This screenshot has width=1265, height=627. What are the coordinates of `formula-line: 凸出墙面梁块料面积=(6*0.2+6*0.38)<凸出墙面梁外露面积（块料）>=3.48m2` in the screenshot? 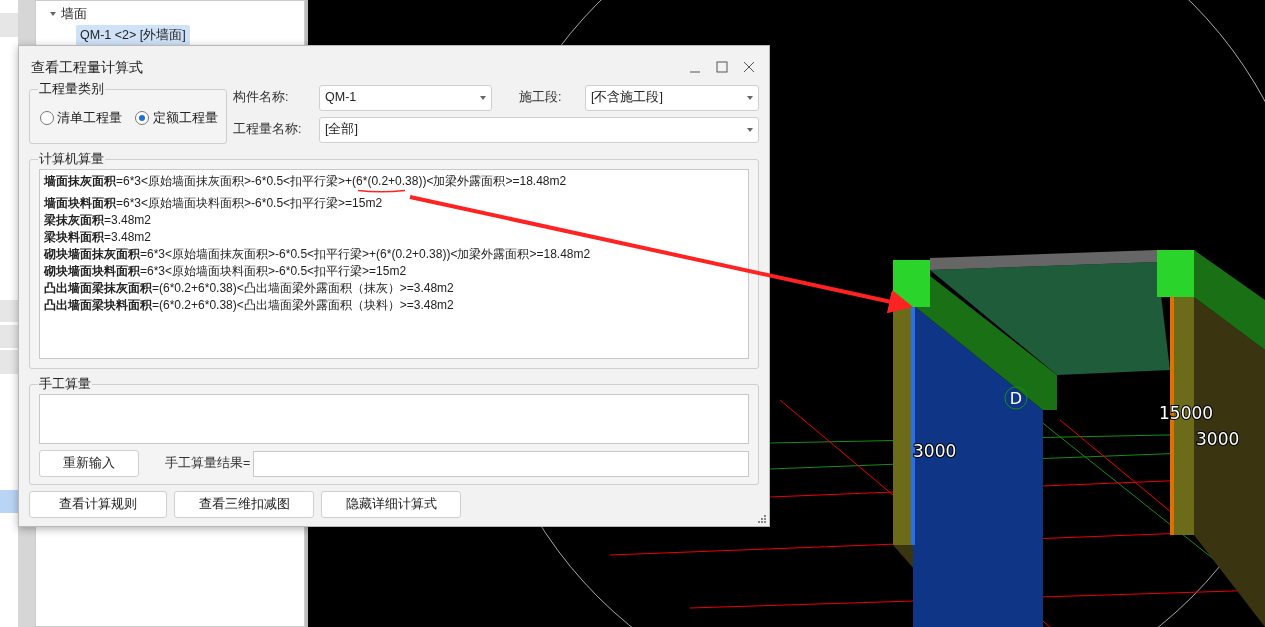 It's located at (249, 305).